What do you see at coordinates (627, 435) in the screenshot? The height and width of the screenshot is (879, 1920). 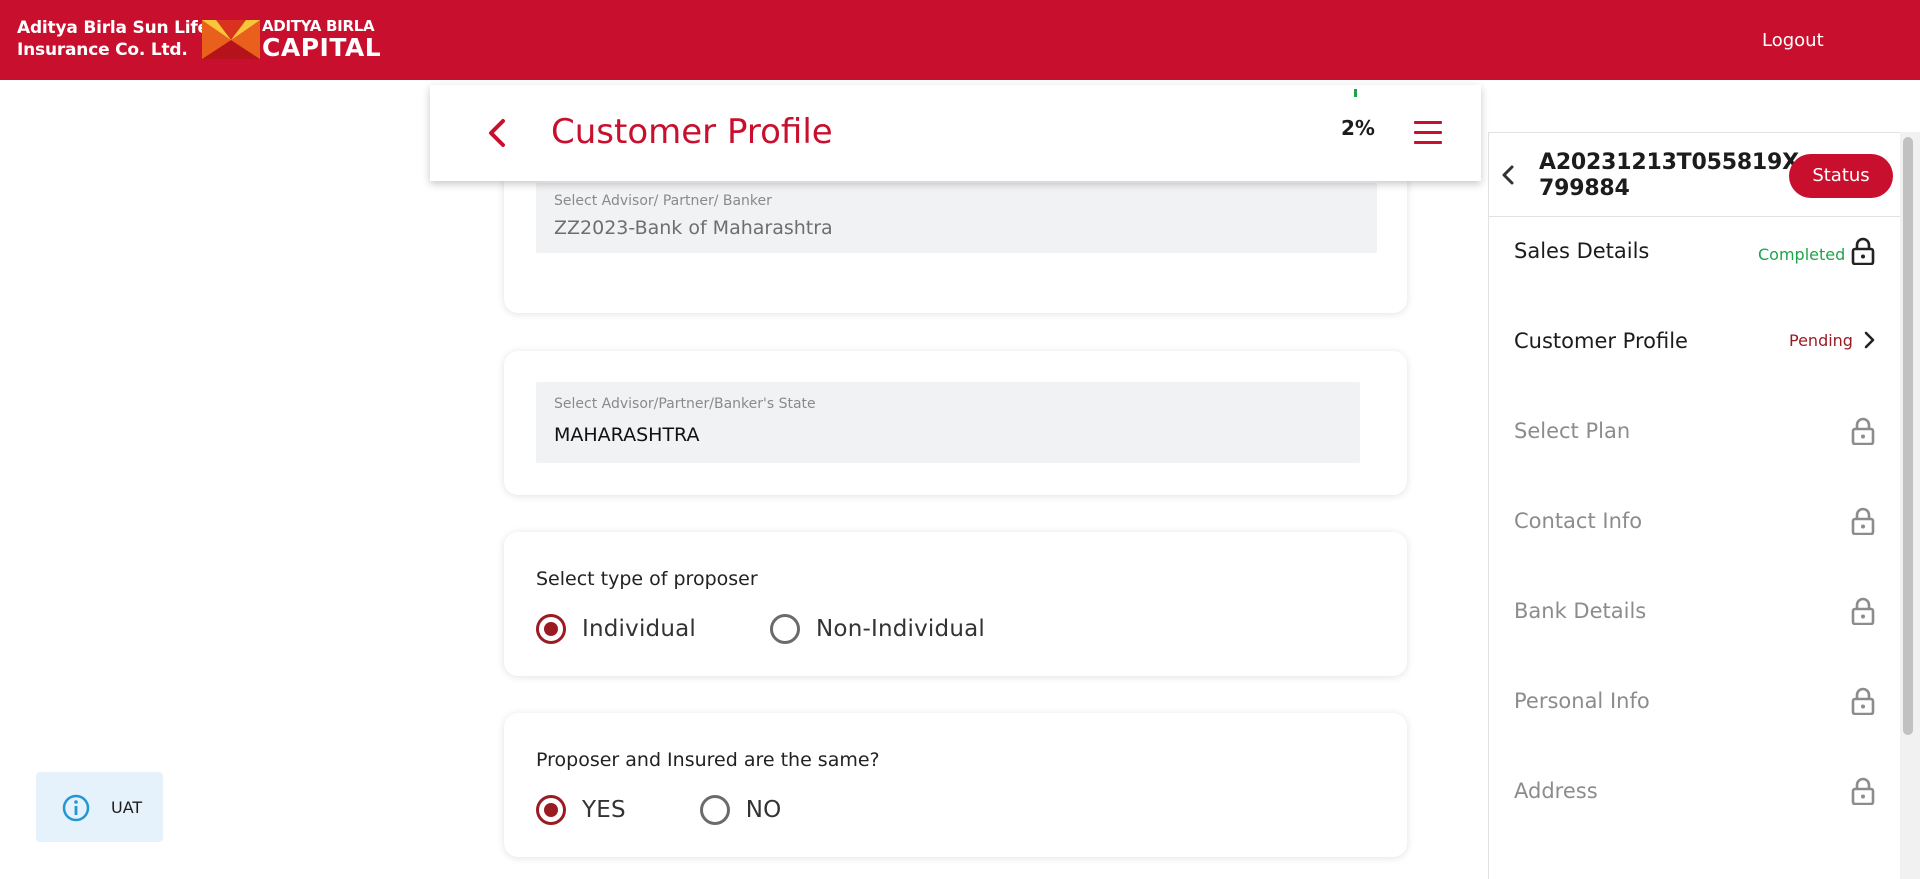 I see `advisor-state-value: MAHARASHTRA` at bounding box center [627, 435].